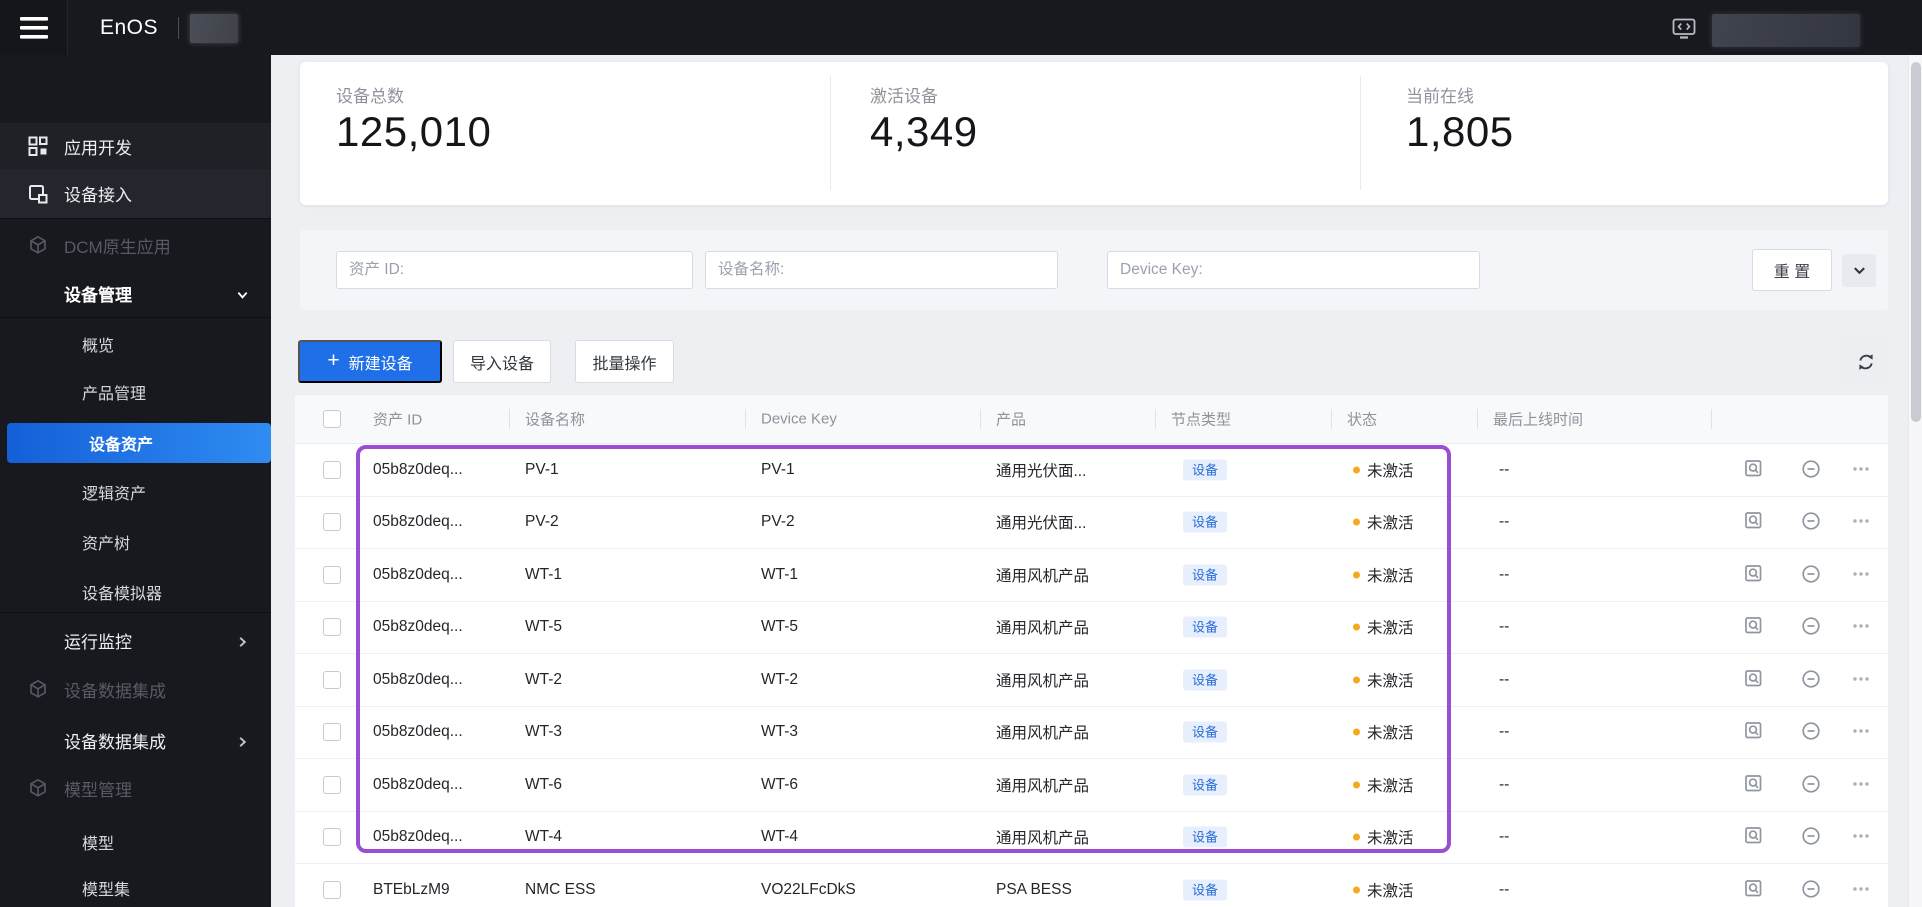 This screenshot has width=1922, height=907. Describe the element at coordinates (780, 732) in the screenshot. I see `cell-device-key: WT-3` at that location.